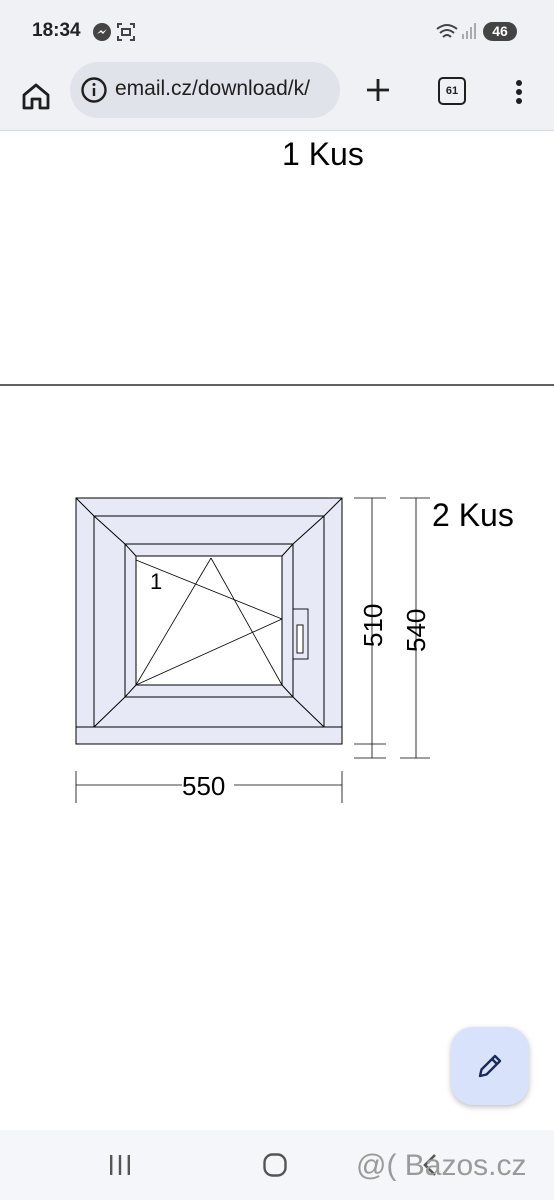  Describe the element at coordinates (373, 625) in the screenshot. I see `inner-height-dimension: 510` at that location.